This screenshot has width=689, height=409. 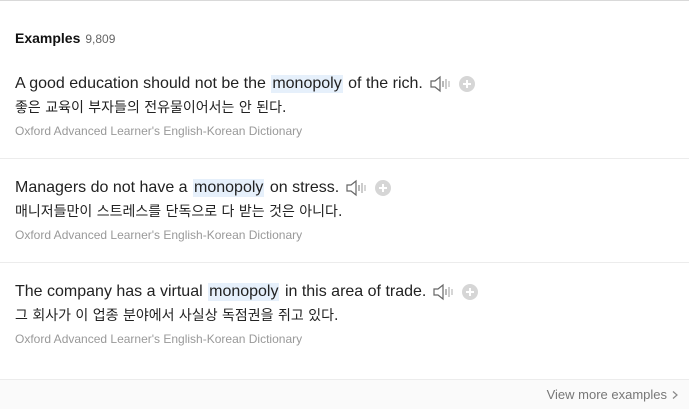 I want to click on example-translation: 그 회사가 이 업종 분야에서 사실상 독점권을 쥐고 있다., so click(x=177, y=316).